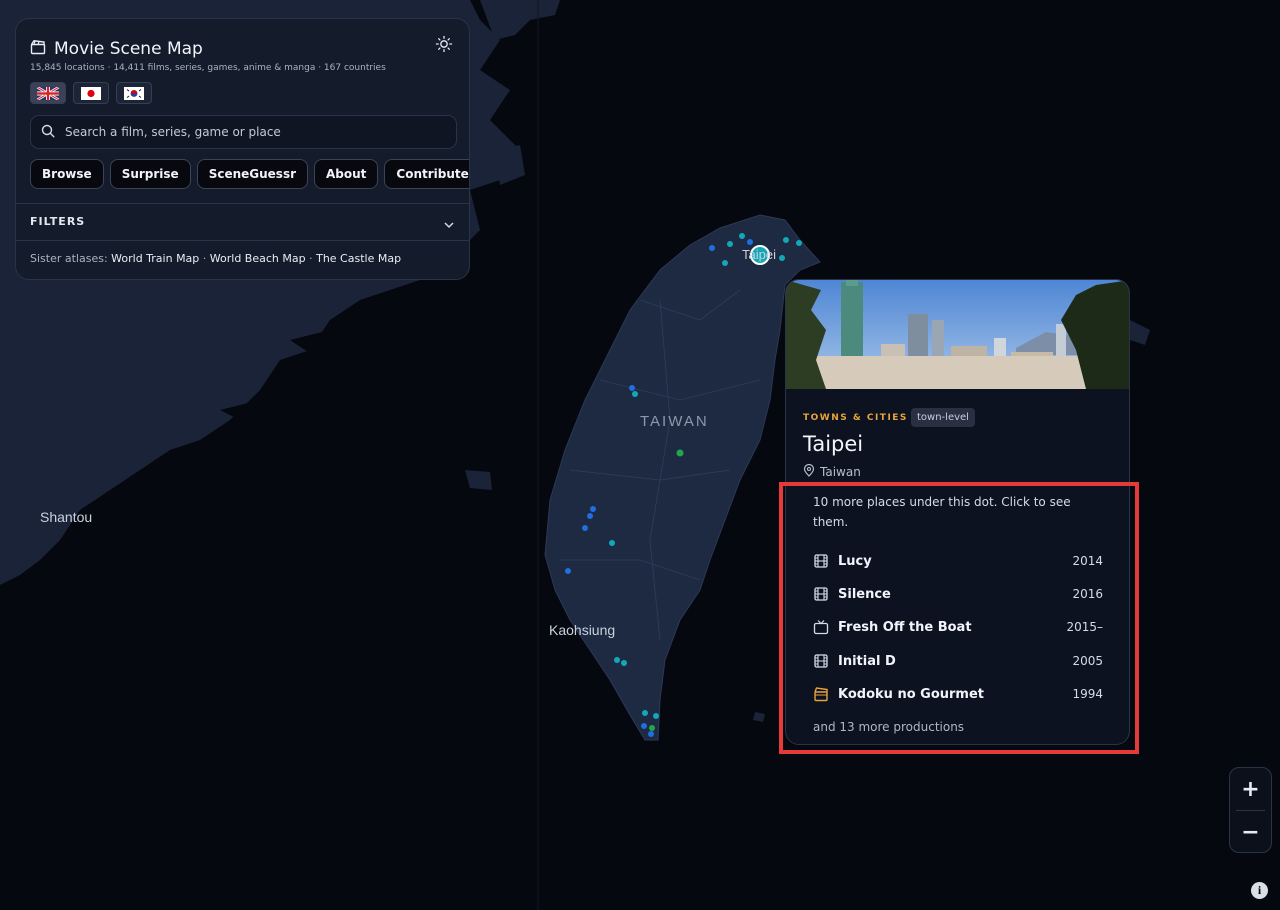 The width and height of the screenshot is (1280, 910). Describe the element at coordinates (426, 174) in the screenshot. I see `contribute-button: Contribute` at that location.